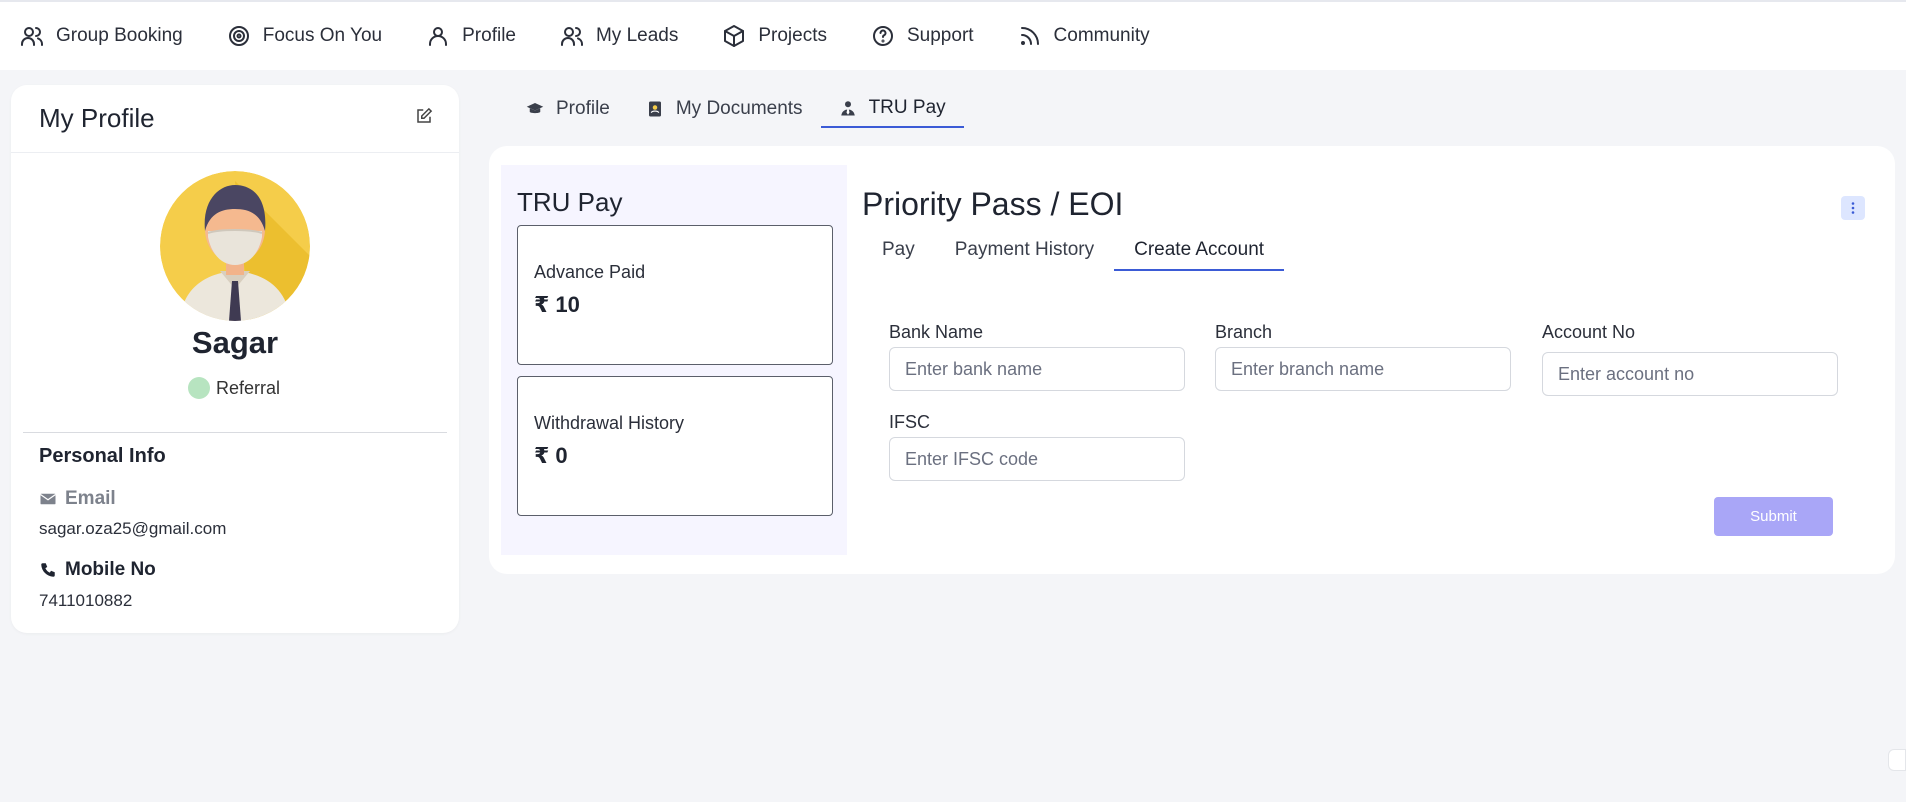 The width and height of the screenshot is (1906, 802). What do you see at coordinates (86, 600) in the screenshot?
I see `mobile-value: 7411010882` at bounding box center [86, 600].